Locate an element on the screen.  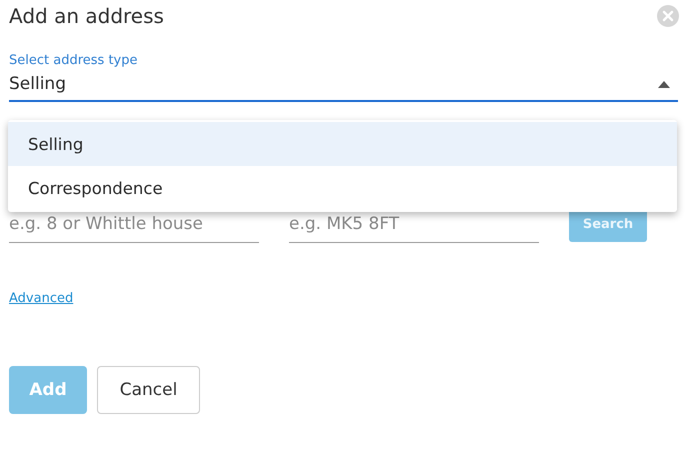
close-icon is located at coordinates (668, 16).